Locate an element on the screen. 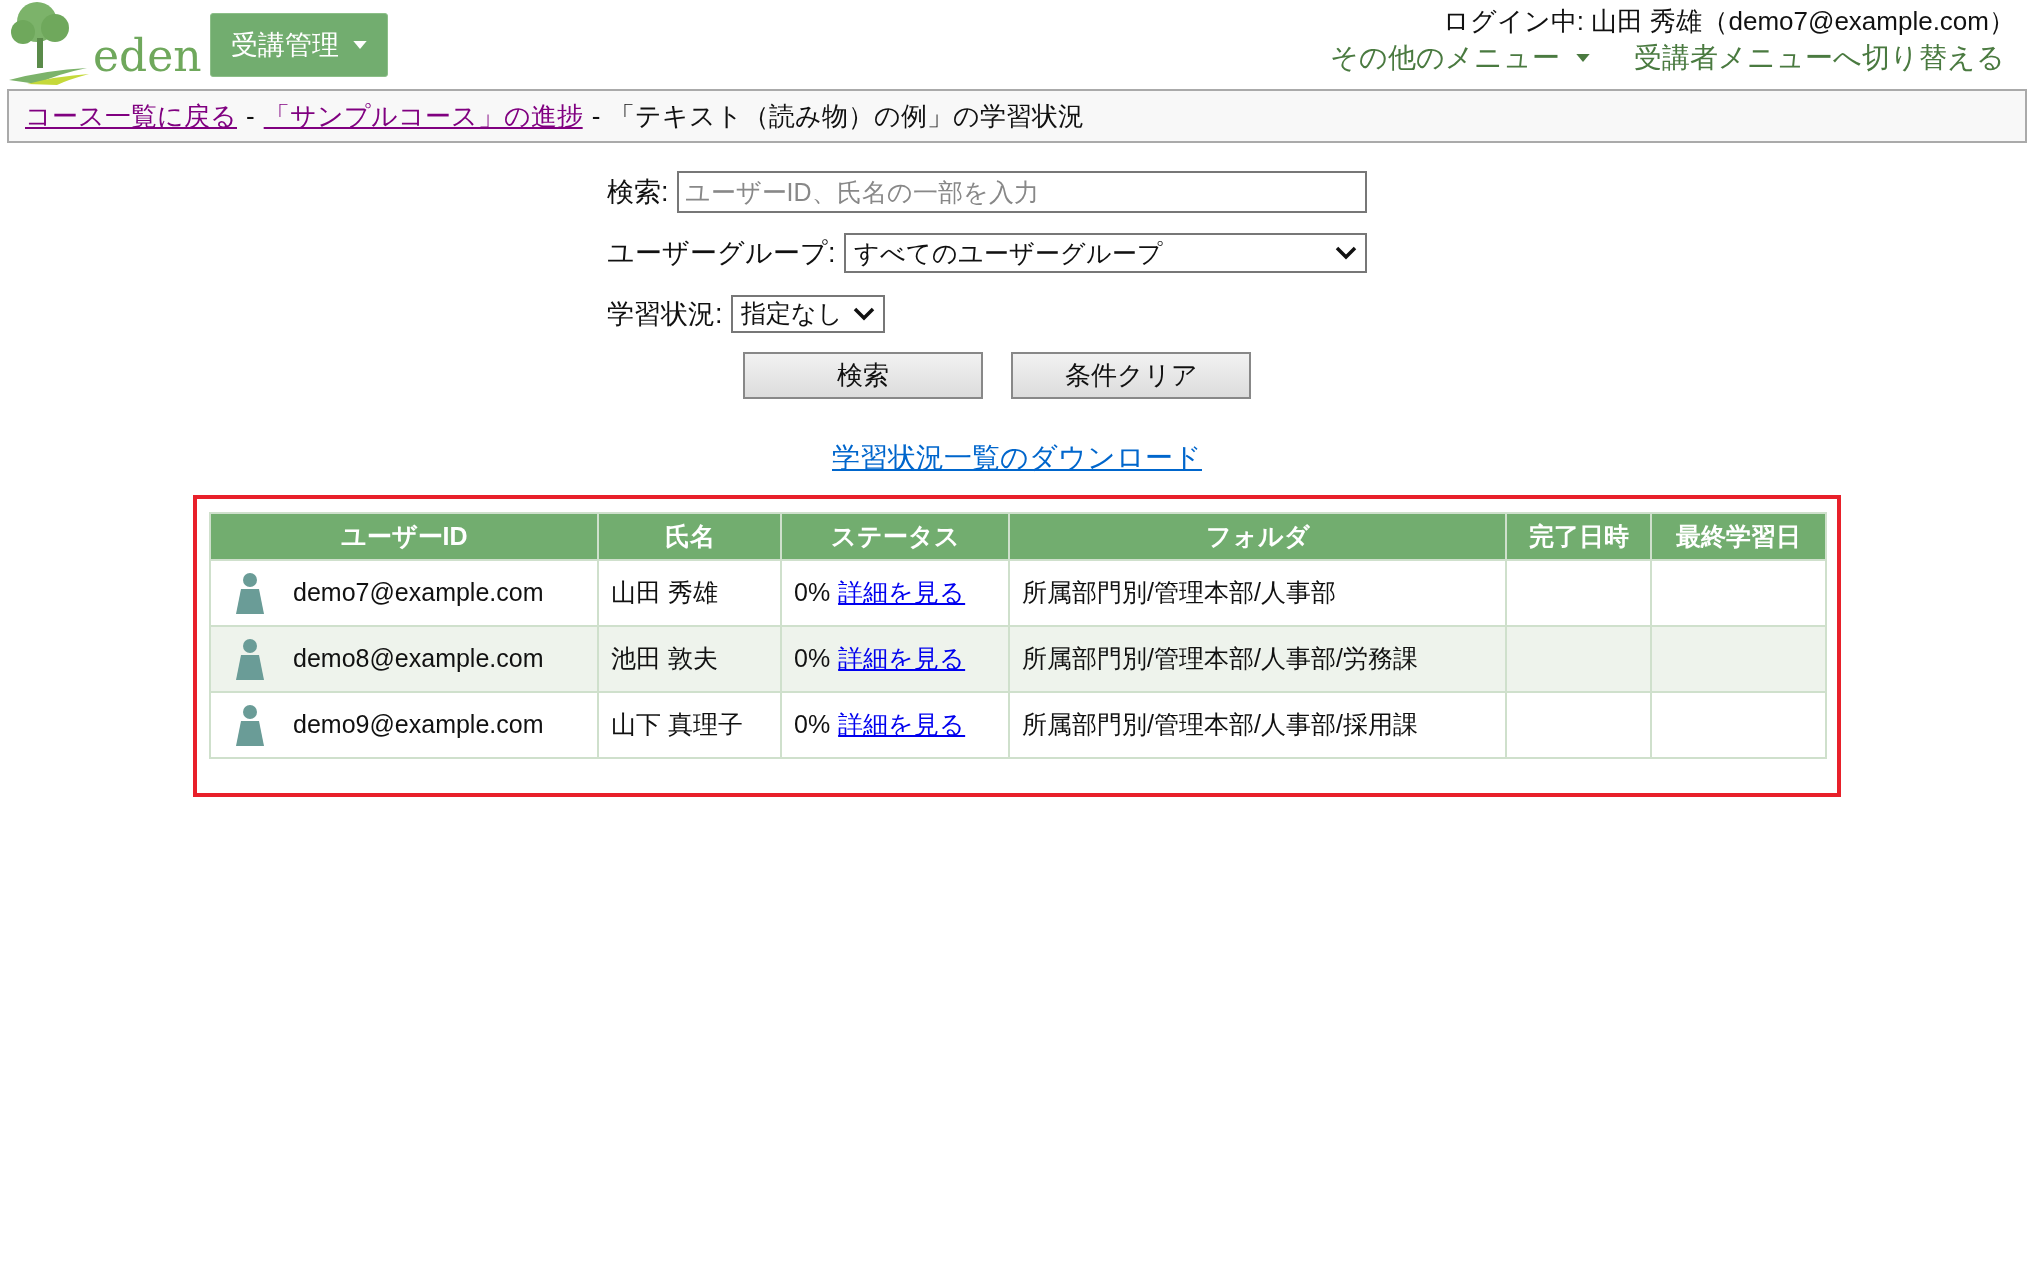  breadcrumb-link: コース一覧に戻る is located at coordinates (131, 116).